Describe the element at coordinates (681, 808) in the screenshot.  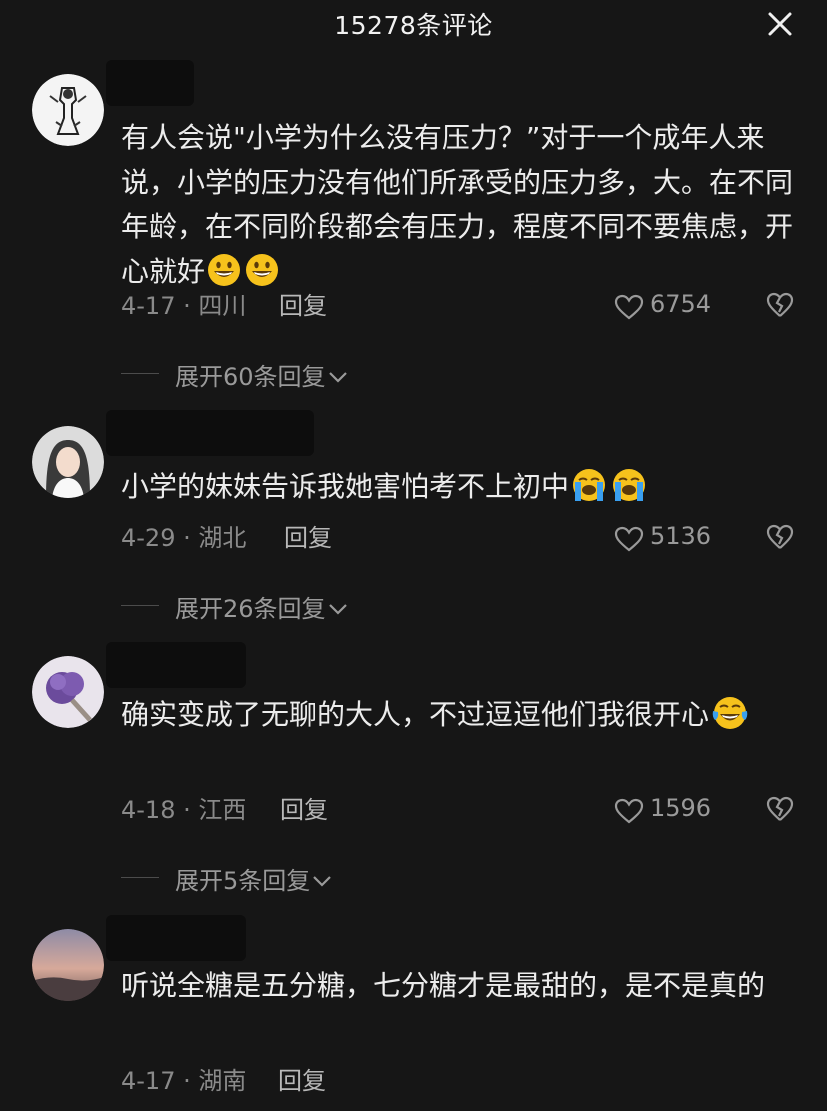
I see `like-count: 1596` at that location.